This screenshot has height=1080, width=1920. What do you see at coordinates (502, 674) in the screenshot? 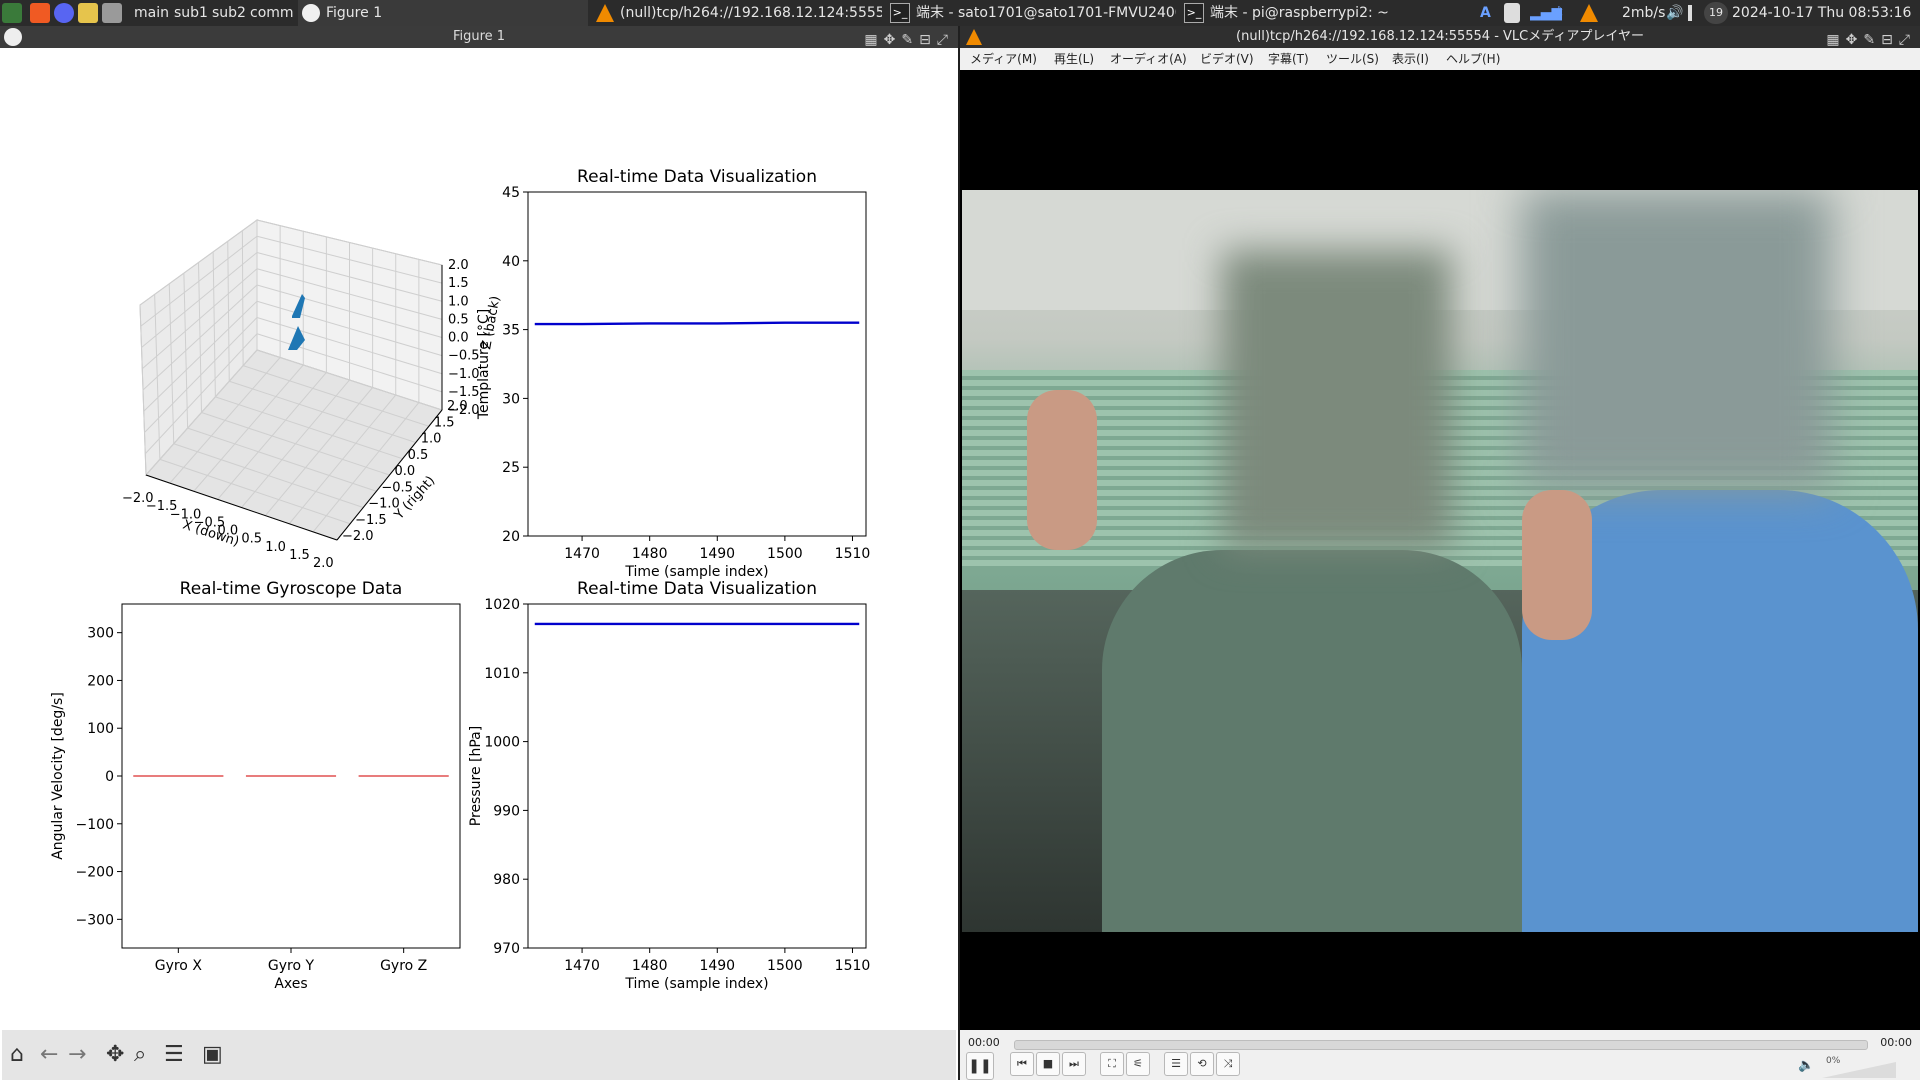
I see `y-tick-label: 1010` at bounding box center [502, 674].